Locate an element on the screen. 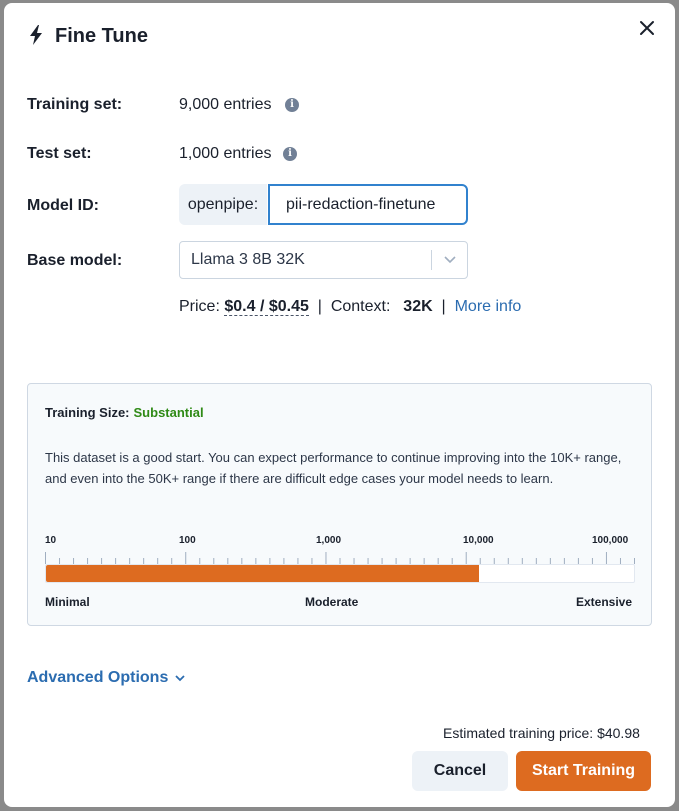  model-id-label: Model ID: is located at coordinates (63, 205).